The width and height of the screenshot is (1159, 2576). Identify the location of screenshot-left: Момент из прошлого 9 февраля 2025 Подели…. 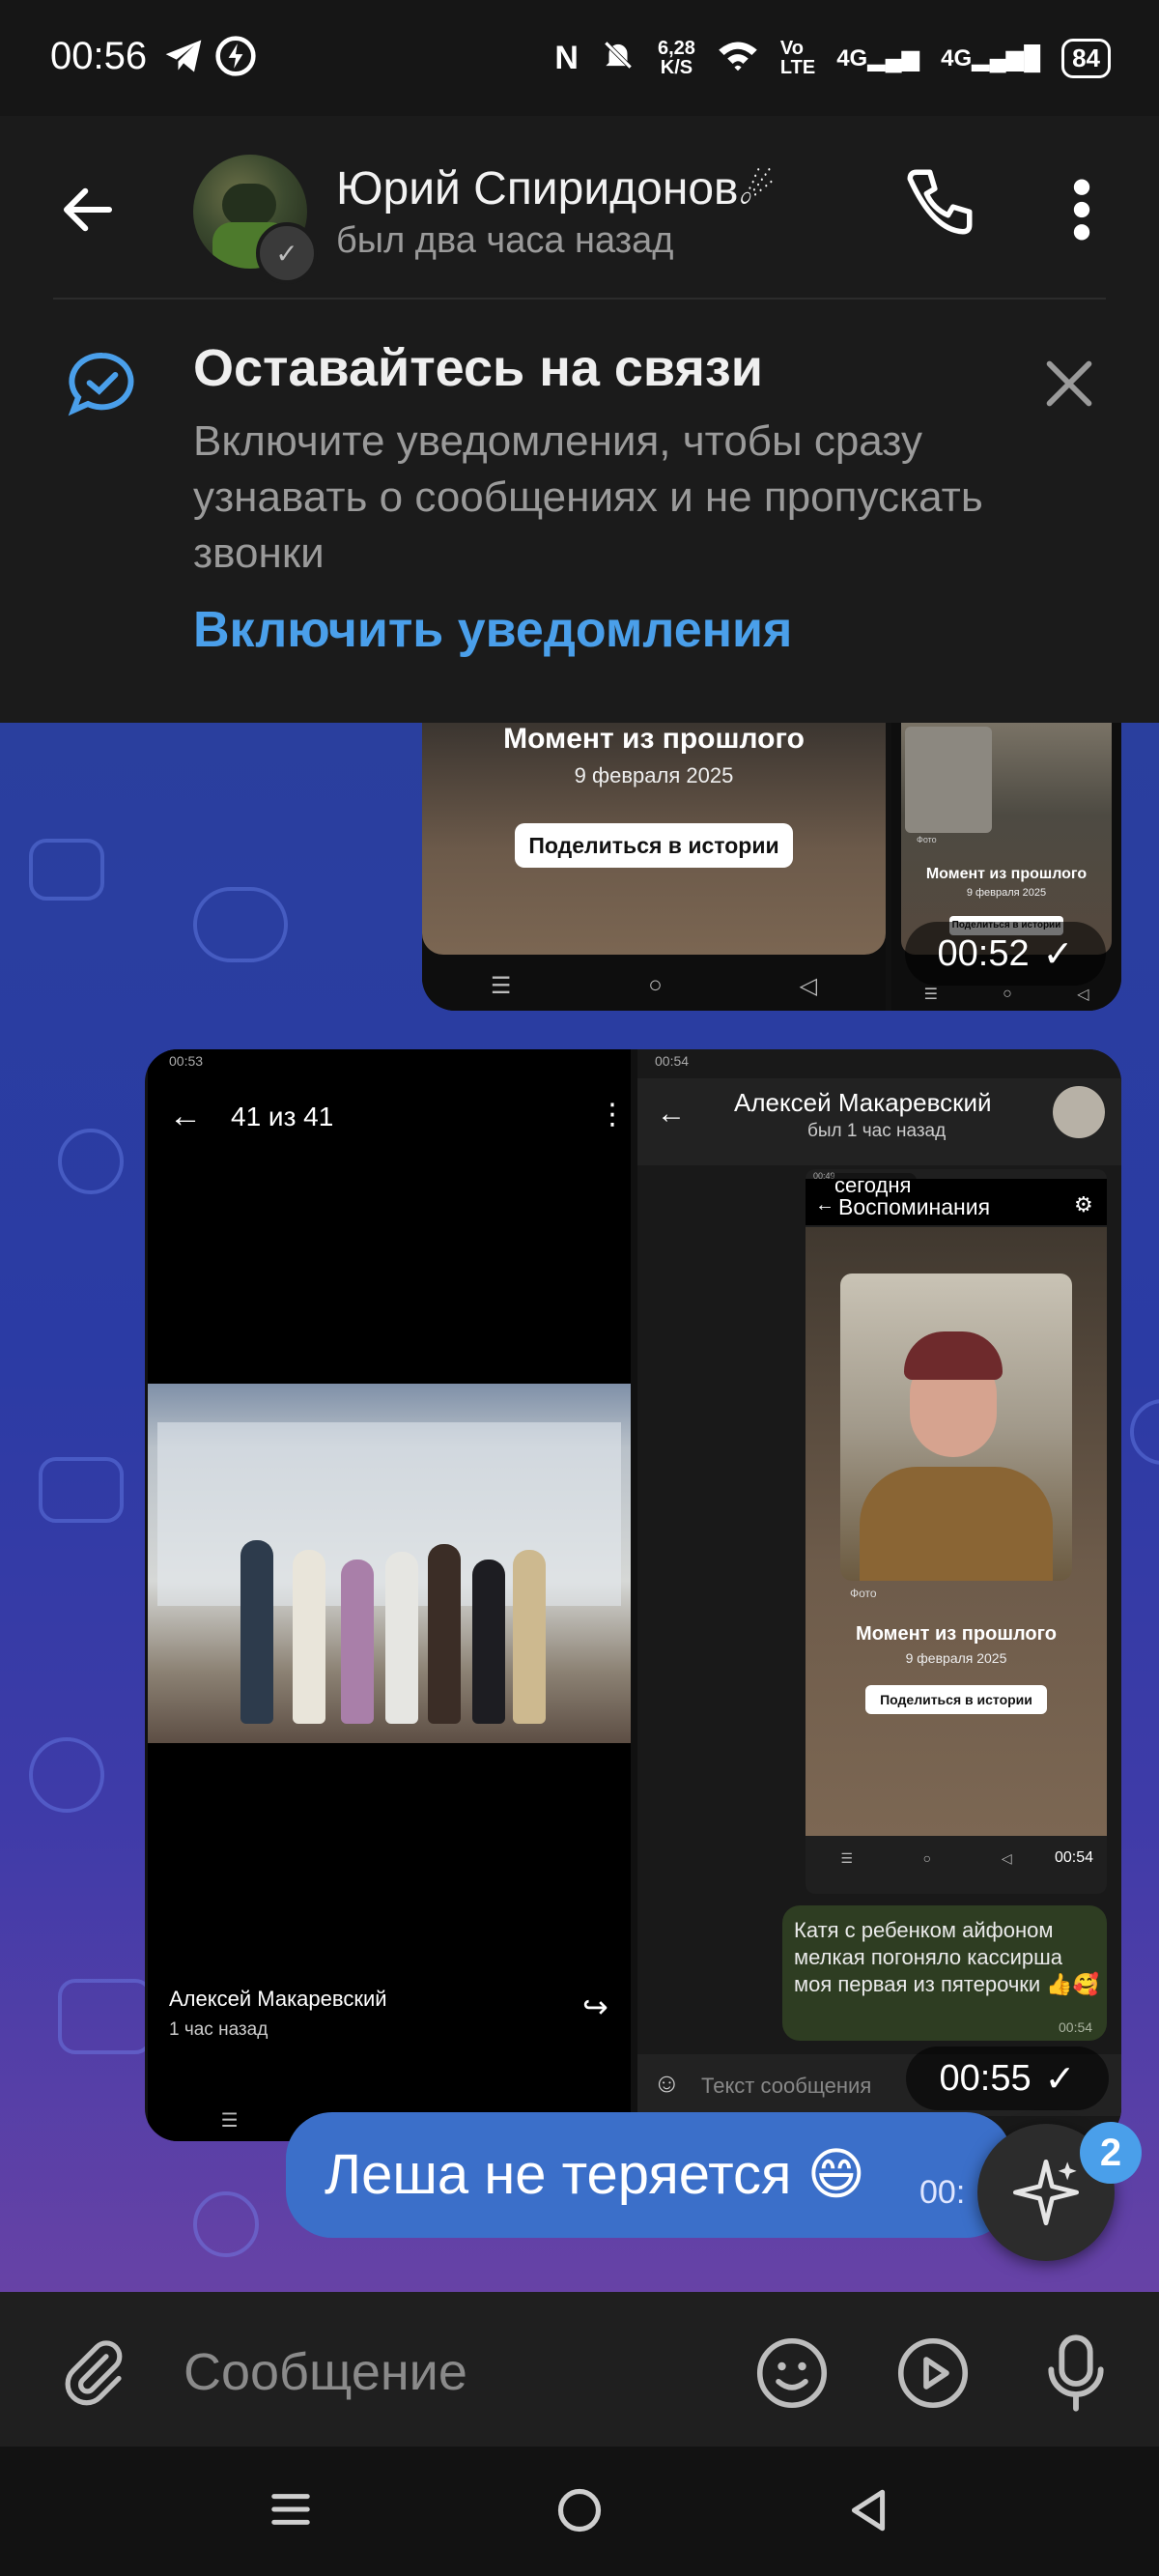
(654, 867).